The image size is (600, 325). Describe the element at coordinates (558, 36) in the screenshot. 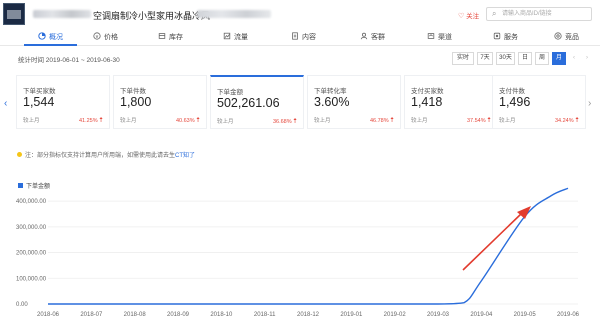

I see `competitor-icon` at that location.